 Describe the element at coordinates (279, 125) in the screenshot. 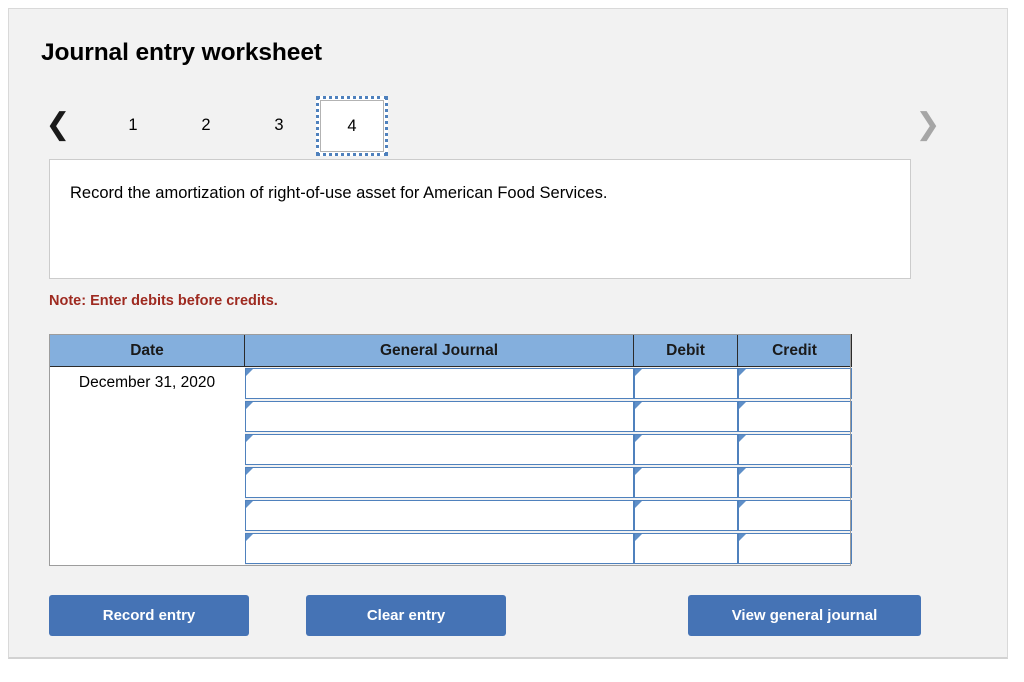

I see `entry-tab-3: 3` at that location.